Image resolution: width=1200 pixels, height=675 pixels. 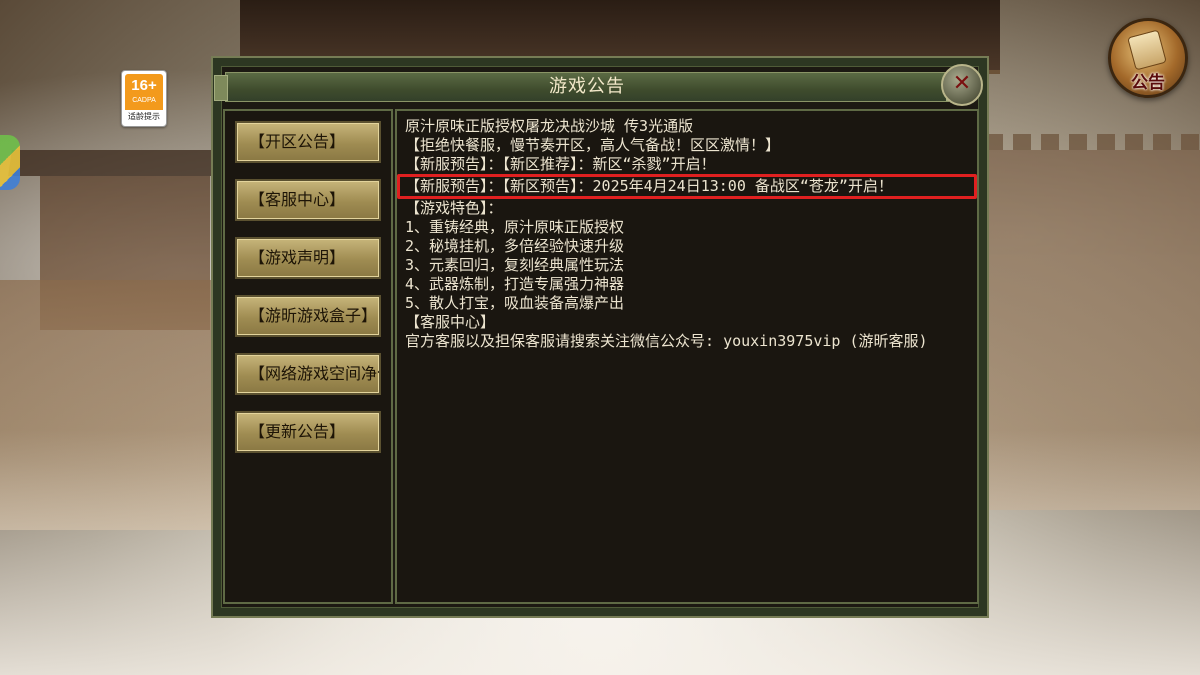 I want to click on age-rating-org: CADPA, so click(x=144, y=100).